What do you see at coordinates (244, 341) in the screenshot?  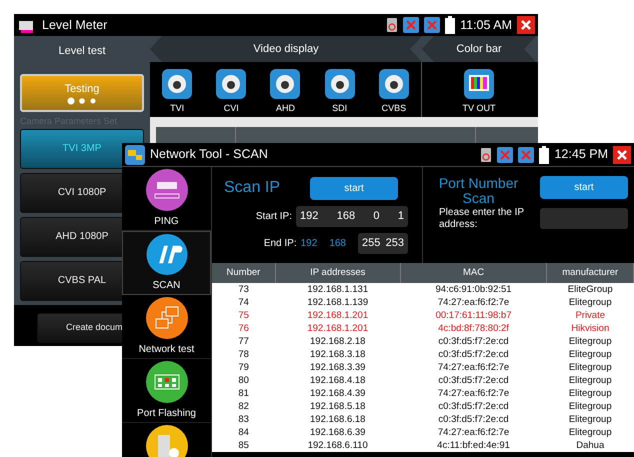 I see `table-cell: 77` at bounding box center [244, 341].